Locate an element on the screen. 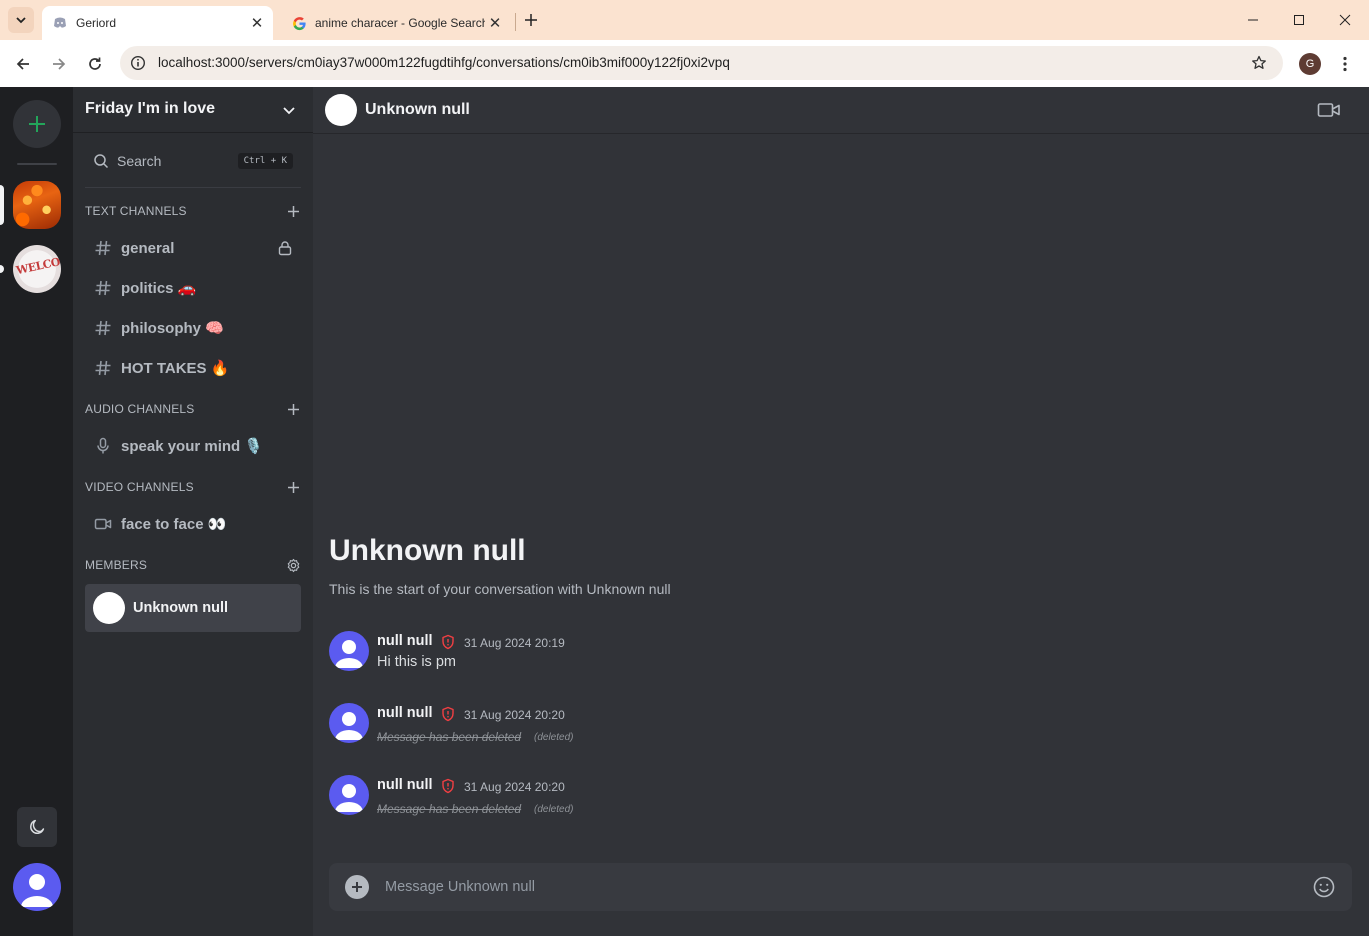 The image size is (1369, 936). tab-search-button is located at coordinates (21, 20).